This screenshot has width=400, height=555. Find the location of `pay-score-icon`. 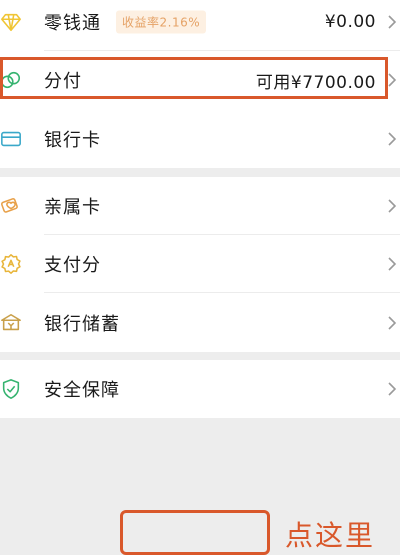

pay-score-icon is located at coordinates (11, 264).